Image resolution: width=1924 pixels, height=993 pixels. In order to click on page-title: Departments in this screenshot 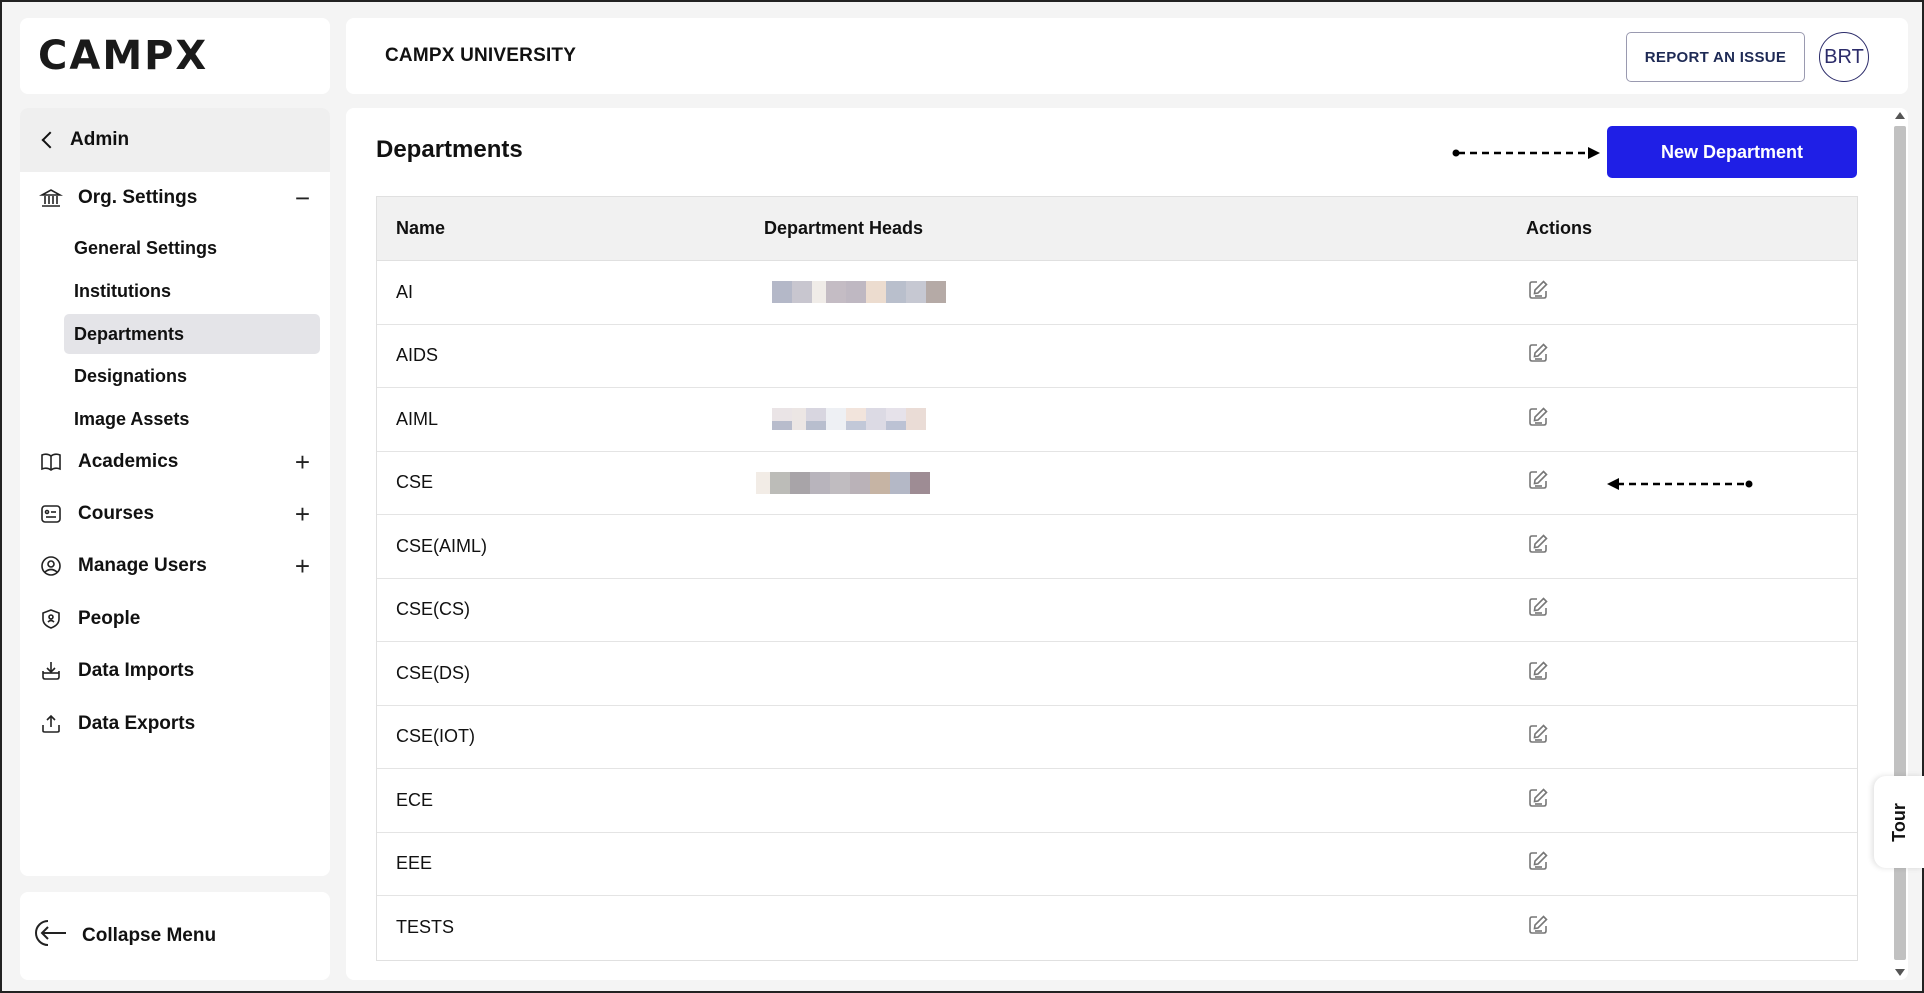, I will do `click(449, 149)`.